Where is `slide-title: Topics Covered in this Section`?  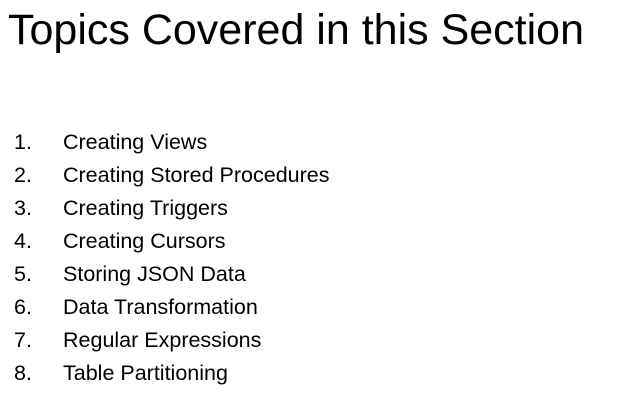
slide-title: Topics Covered in this Section is located at coordinates (296, 30).